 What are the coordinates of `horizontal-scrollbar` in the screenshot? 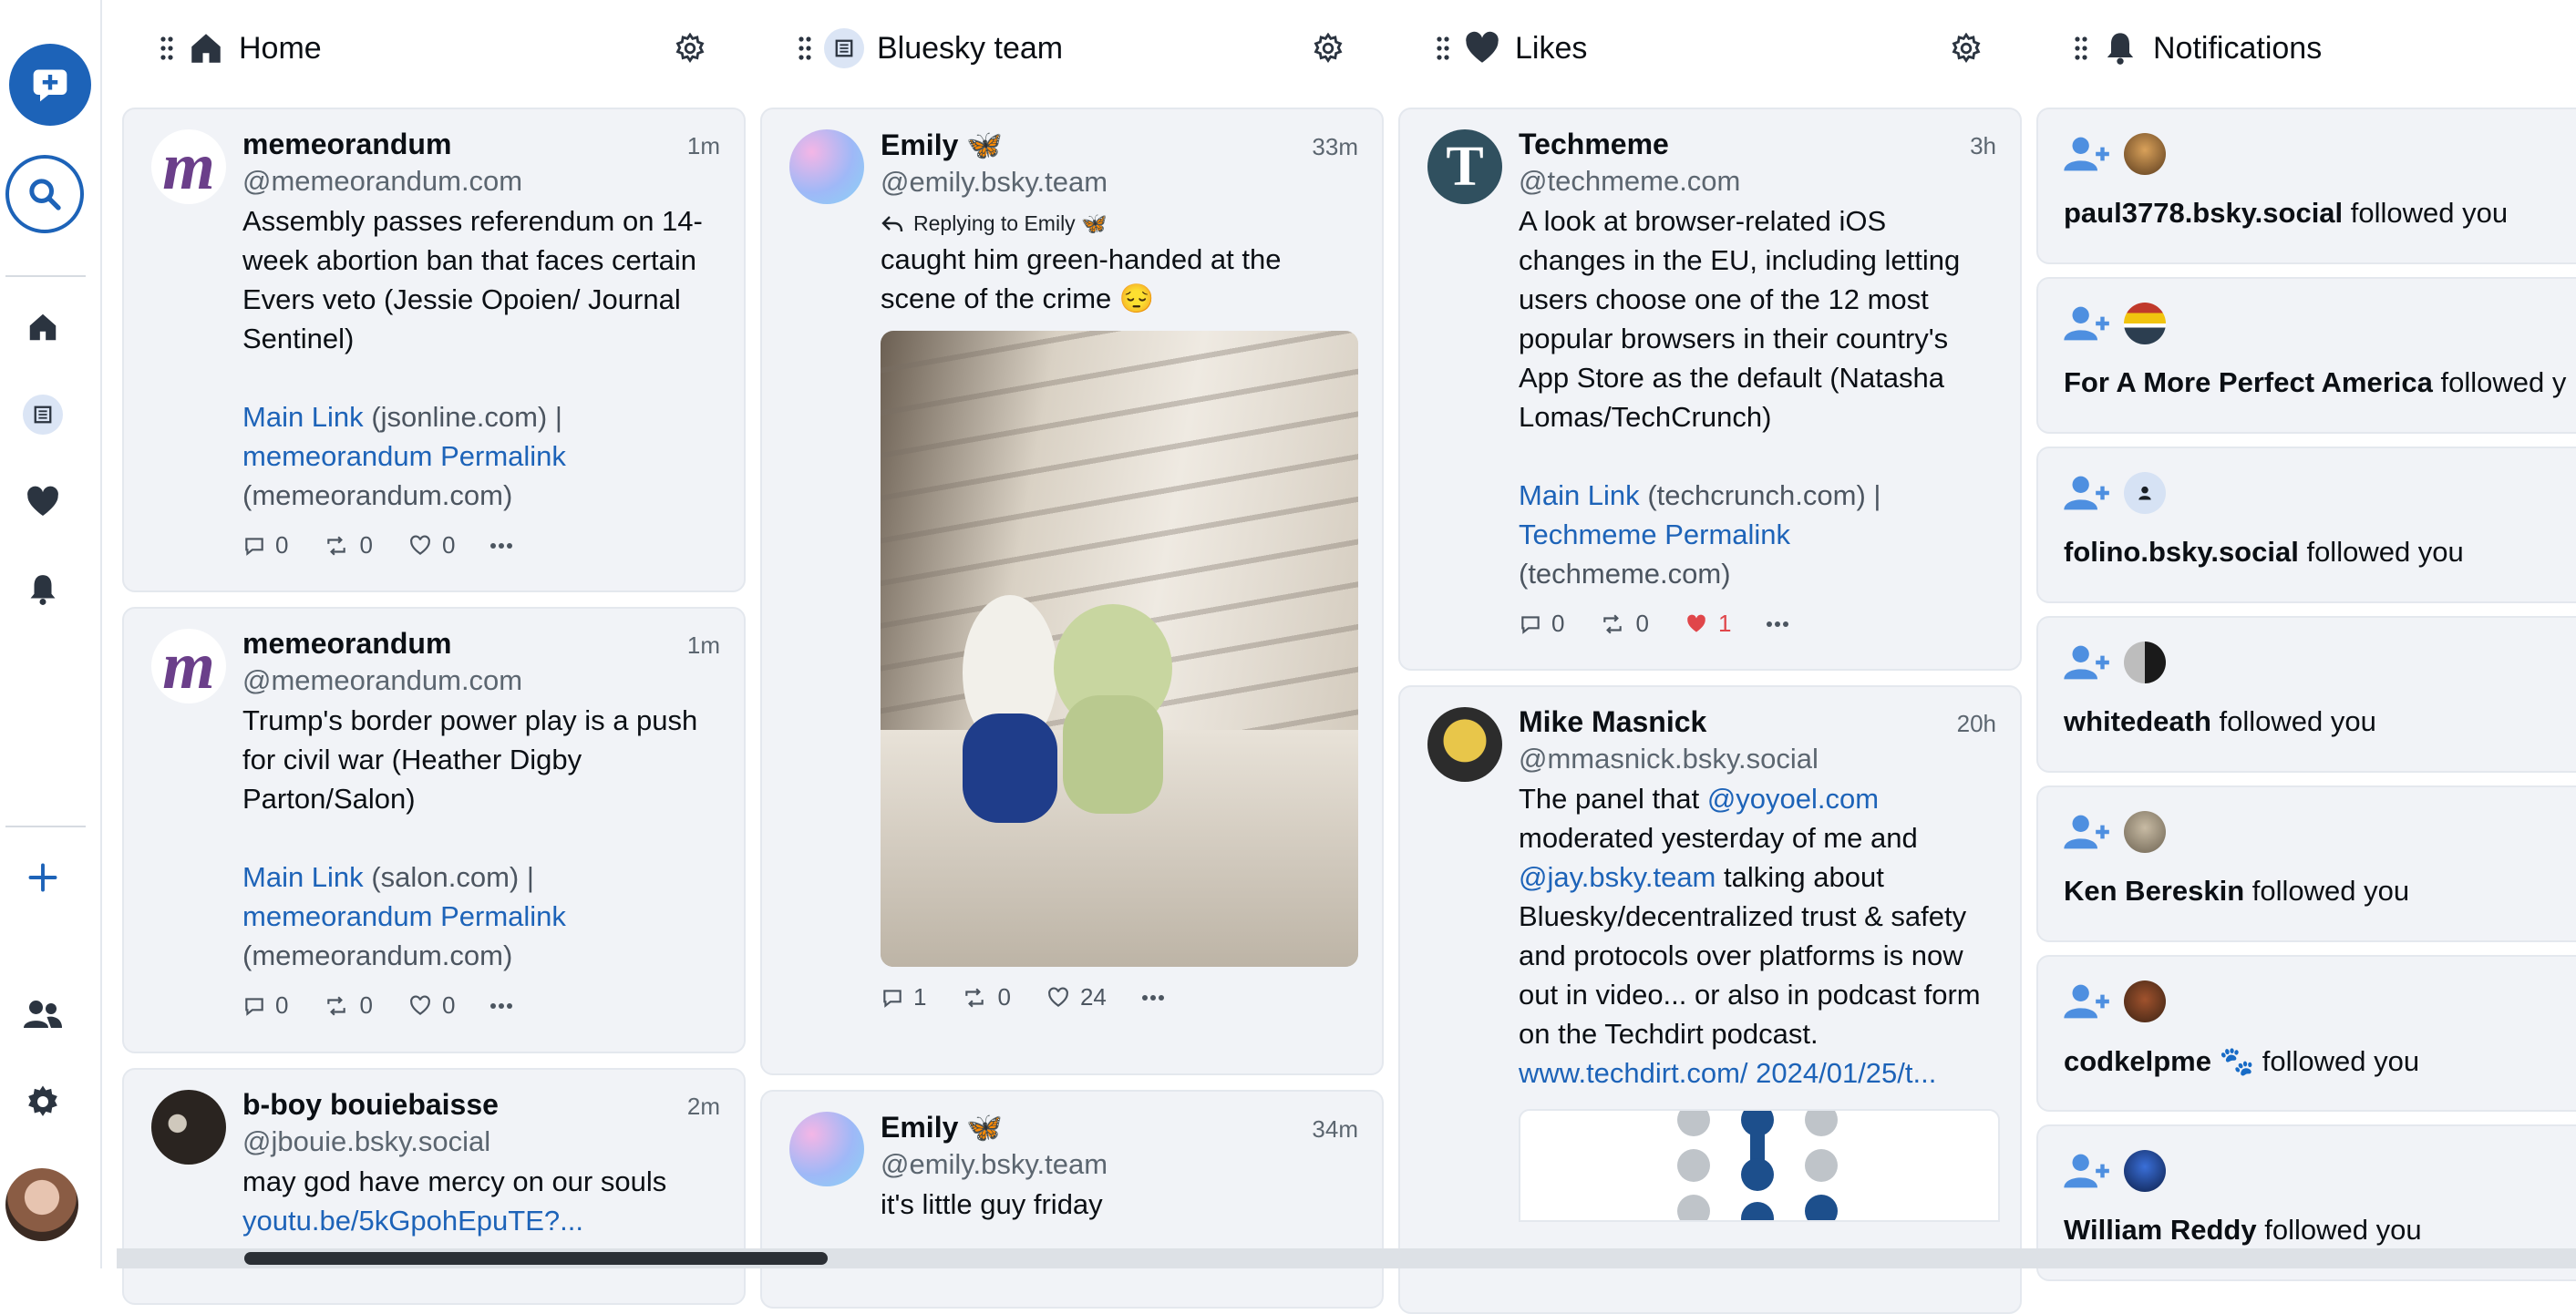 It's located at (1346, 1258).